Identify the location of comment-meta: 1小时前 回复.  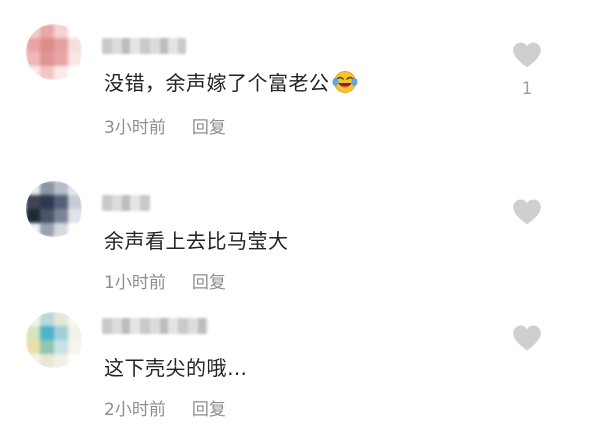
(165, 280).